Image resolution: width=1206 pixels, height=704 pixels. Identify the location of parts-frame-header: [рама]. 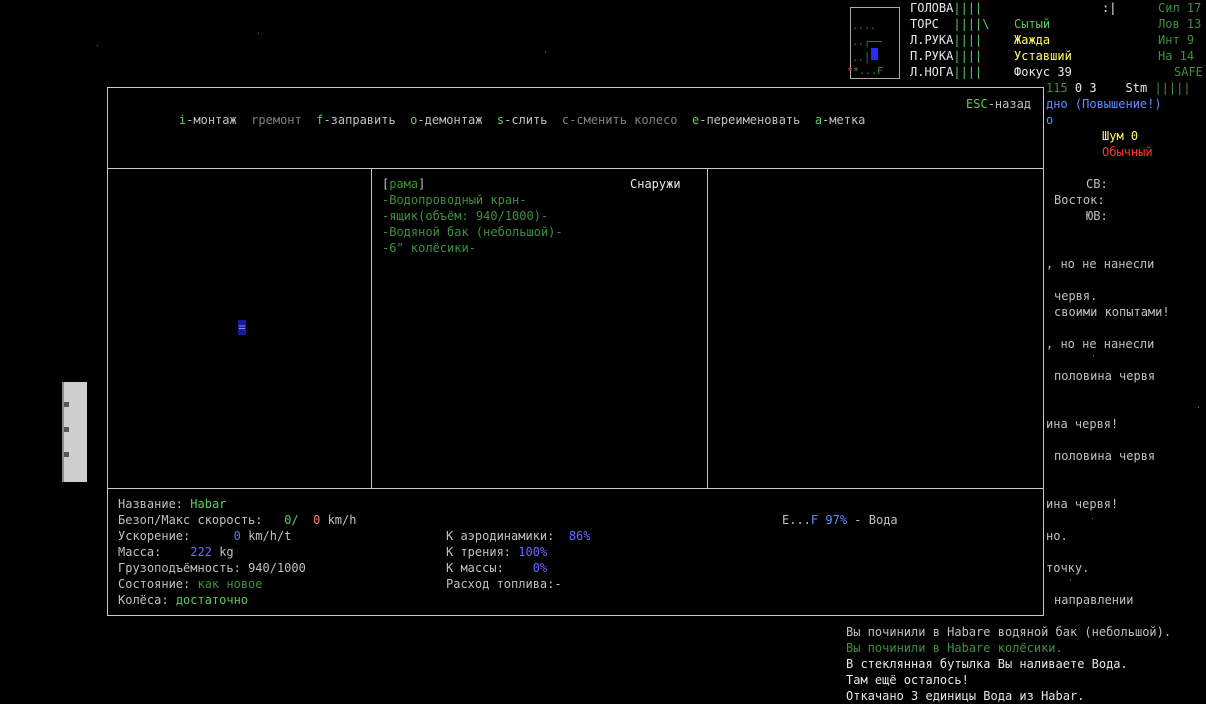
(404, 184).